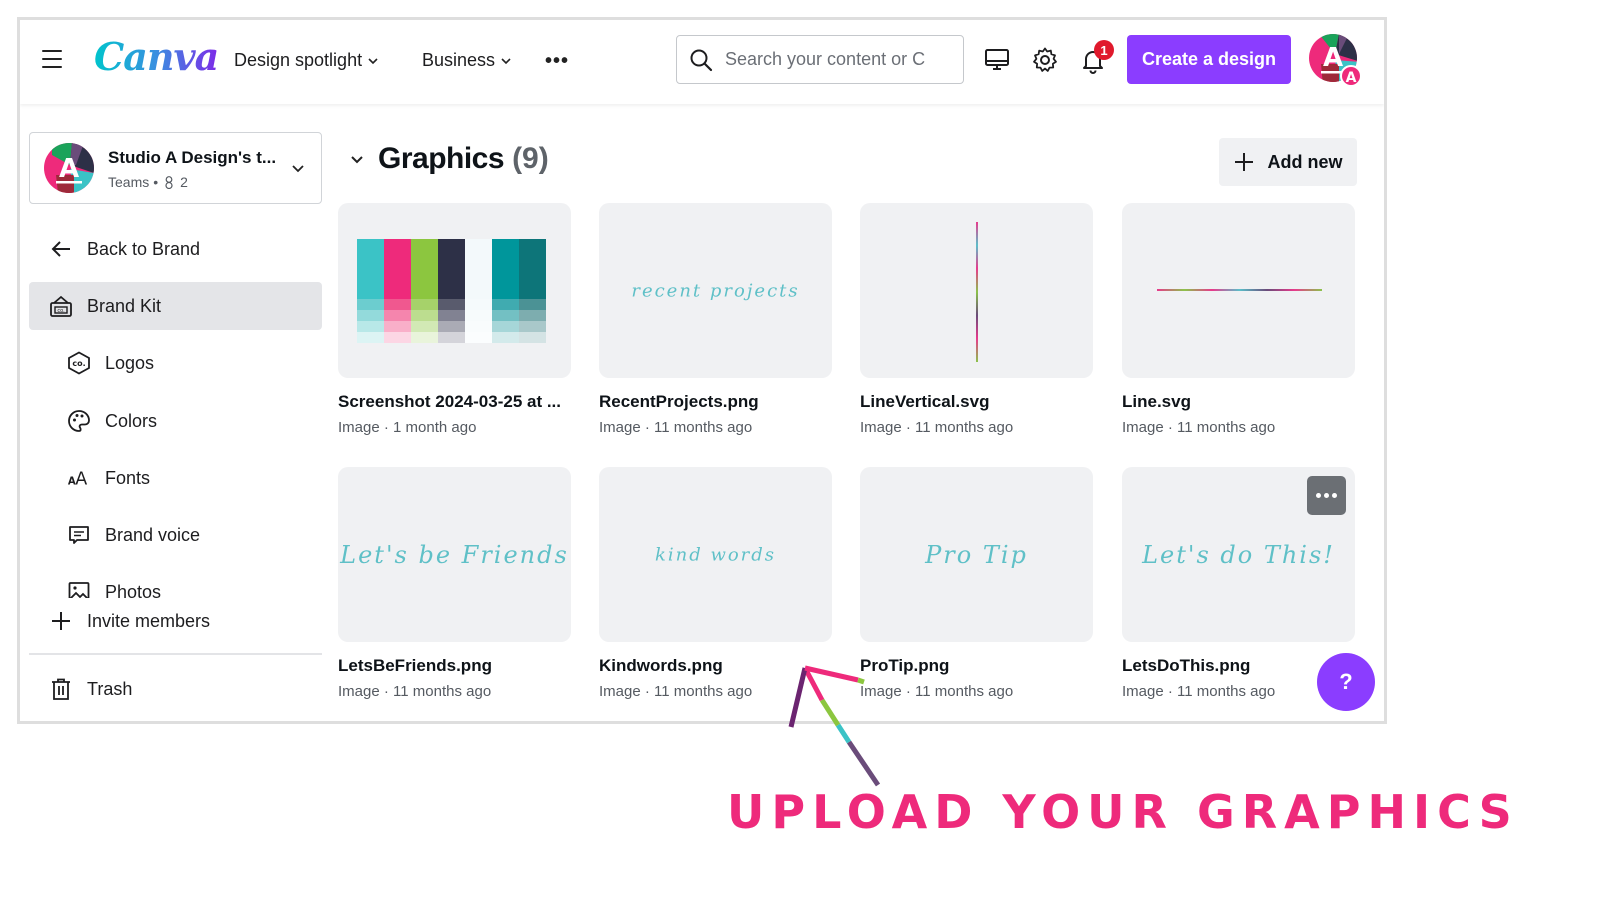 Image resolution: width=1620 pixels, height=900 pixels. What do you see at coordinates (129, 182) in the screenshot?
I see `team-plan: Teams` at bounding box center [129, 182].